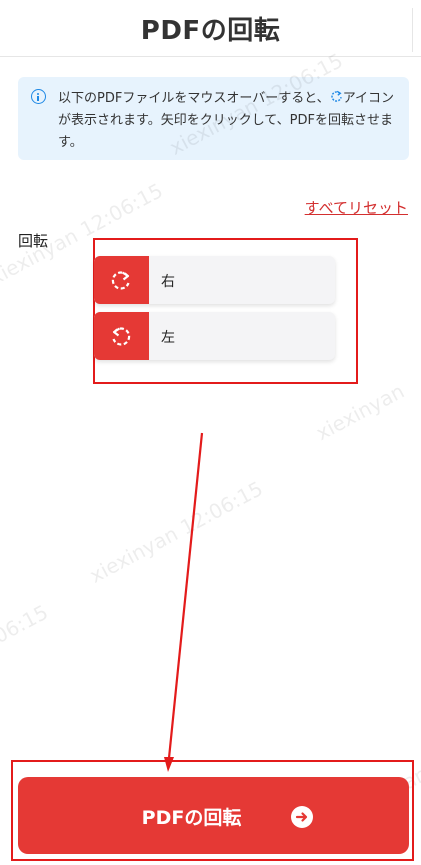  I want to click on page-header: PDFの回転, so click(210, 28).